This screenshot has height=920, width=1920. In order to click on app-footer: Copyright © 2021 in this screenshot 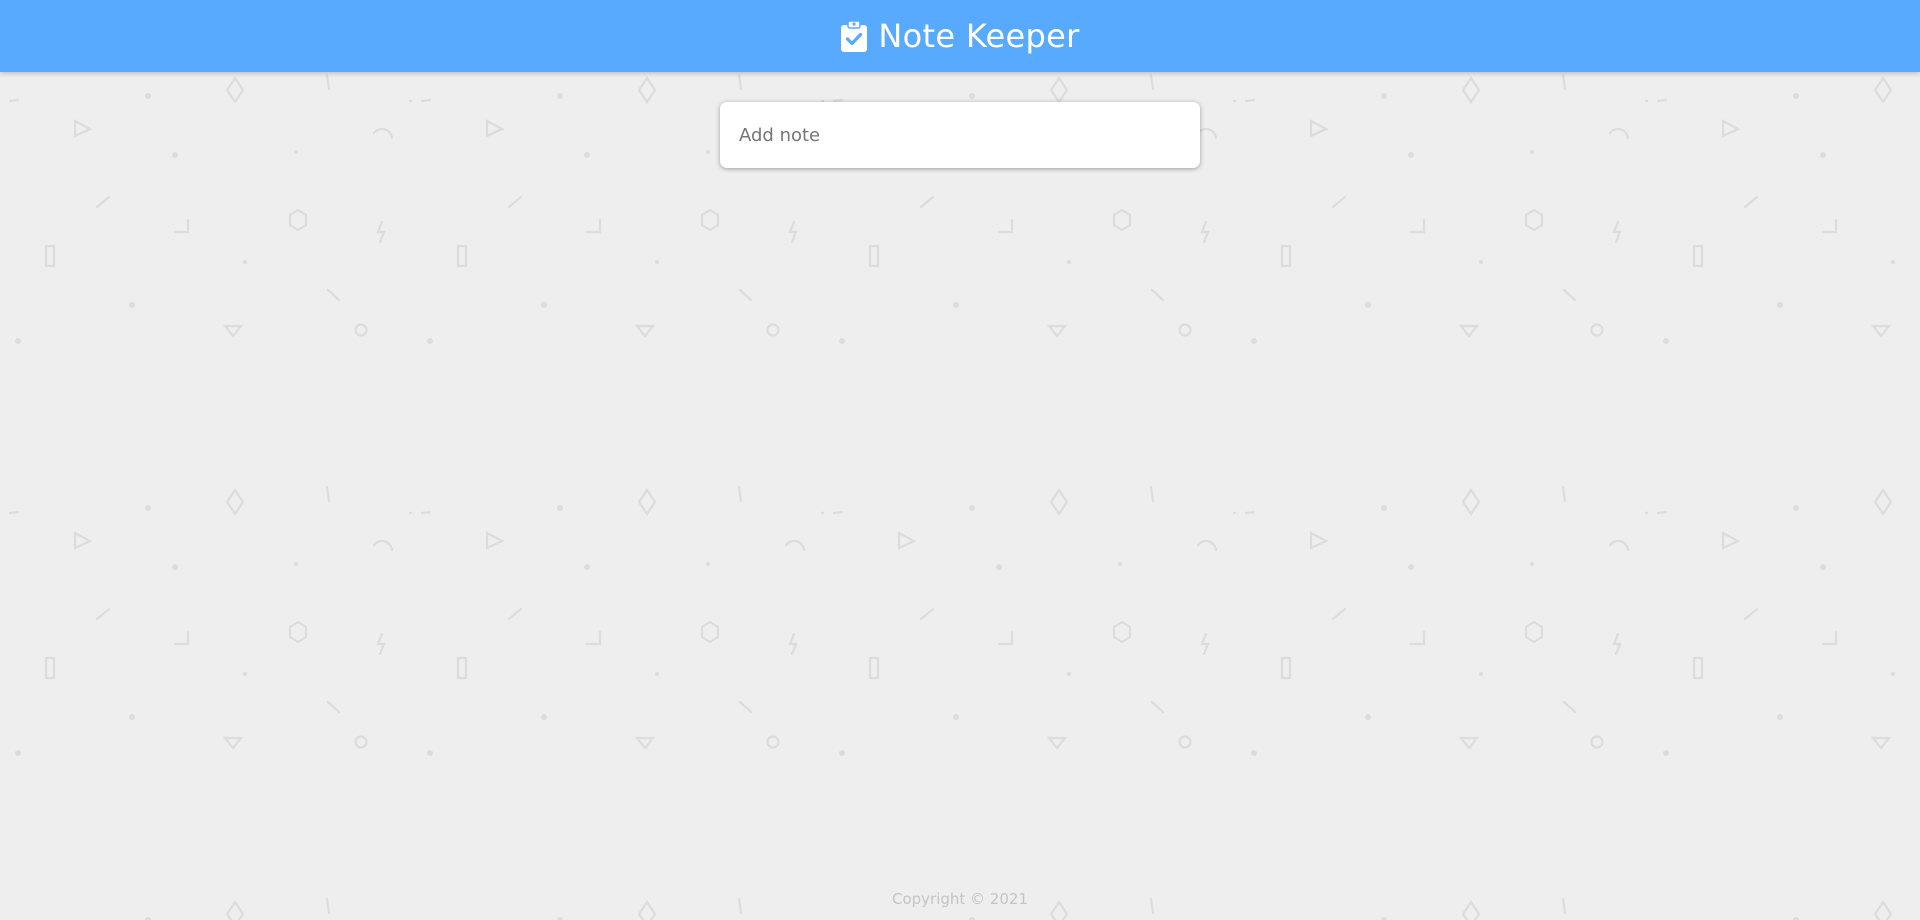, I will do `click(960, 899)`.